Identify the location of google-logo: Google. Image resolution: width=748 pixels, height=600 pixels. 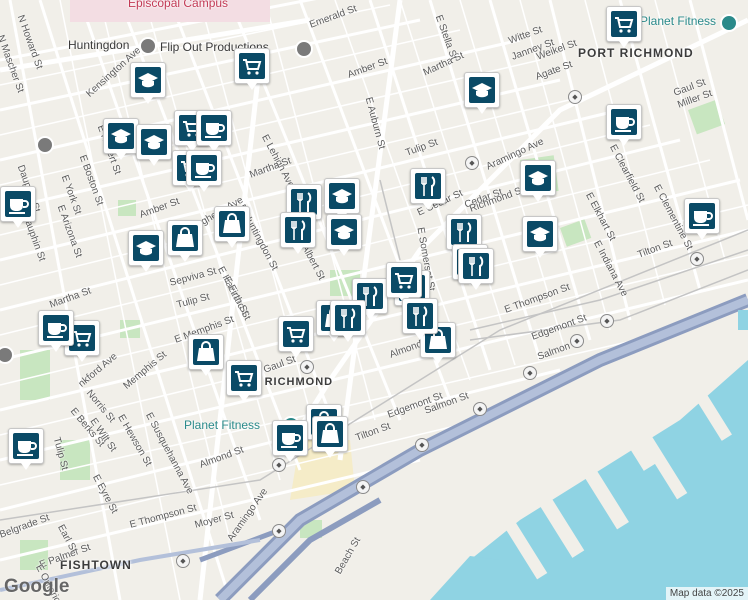
(37, 586).